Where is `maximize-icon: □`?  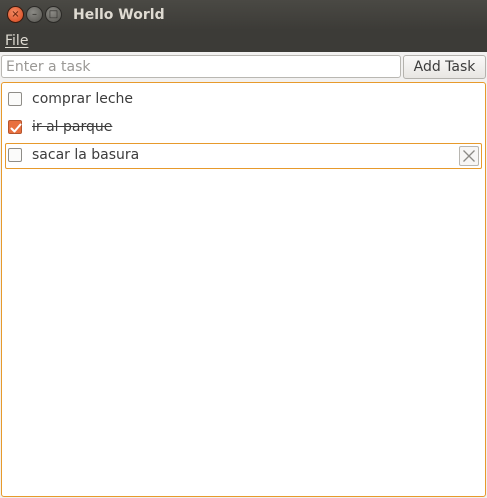 maximize-icon: □ is located at coordinates (53, 14).